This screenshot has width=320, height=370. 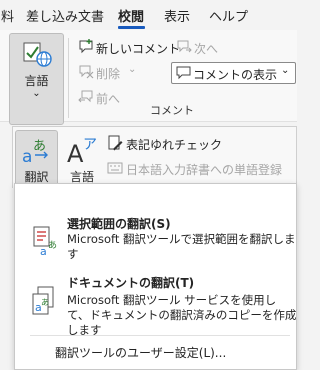 I want to click on tab-mailings: 差し込み文書, so click(x=65, y=15).